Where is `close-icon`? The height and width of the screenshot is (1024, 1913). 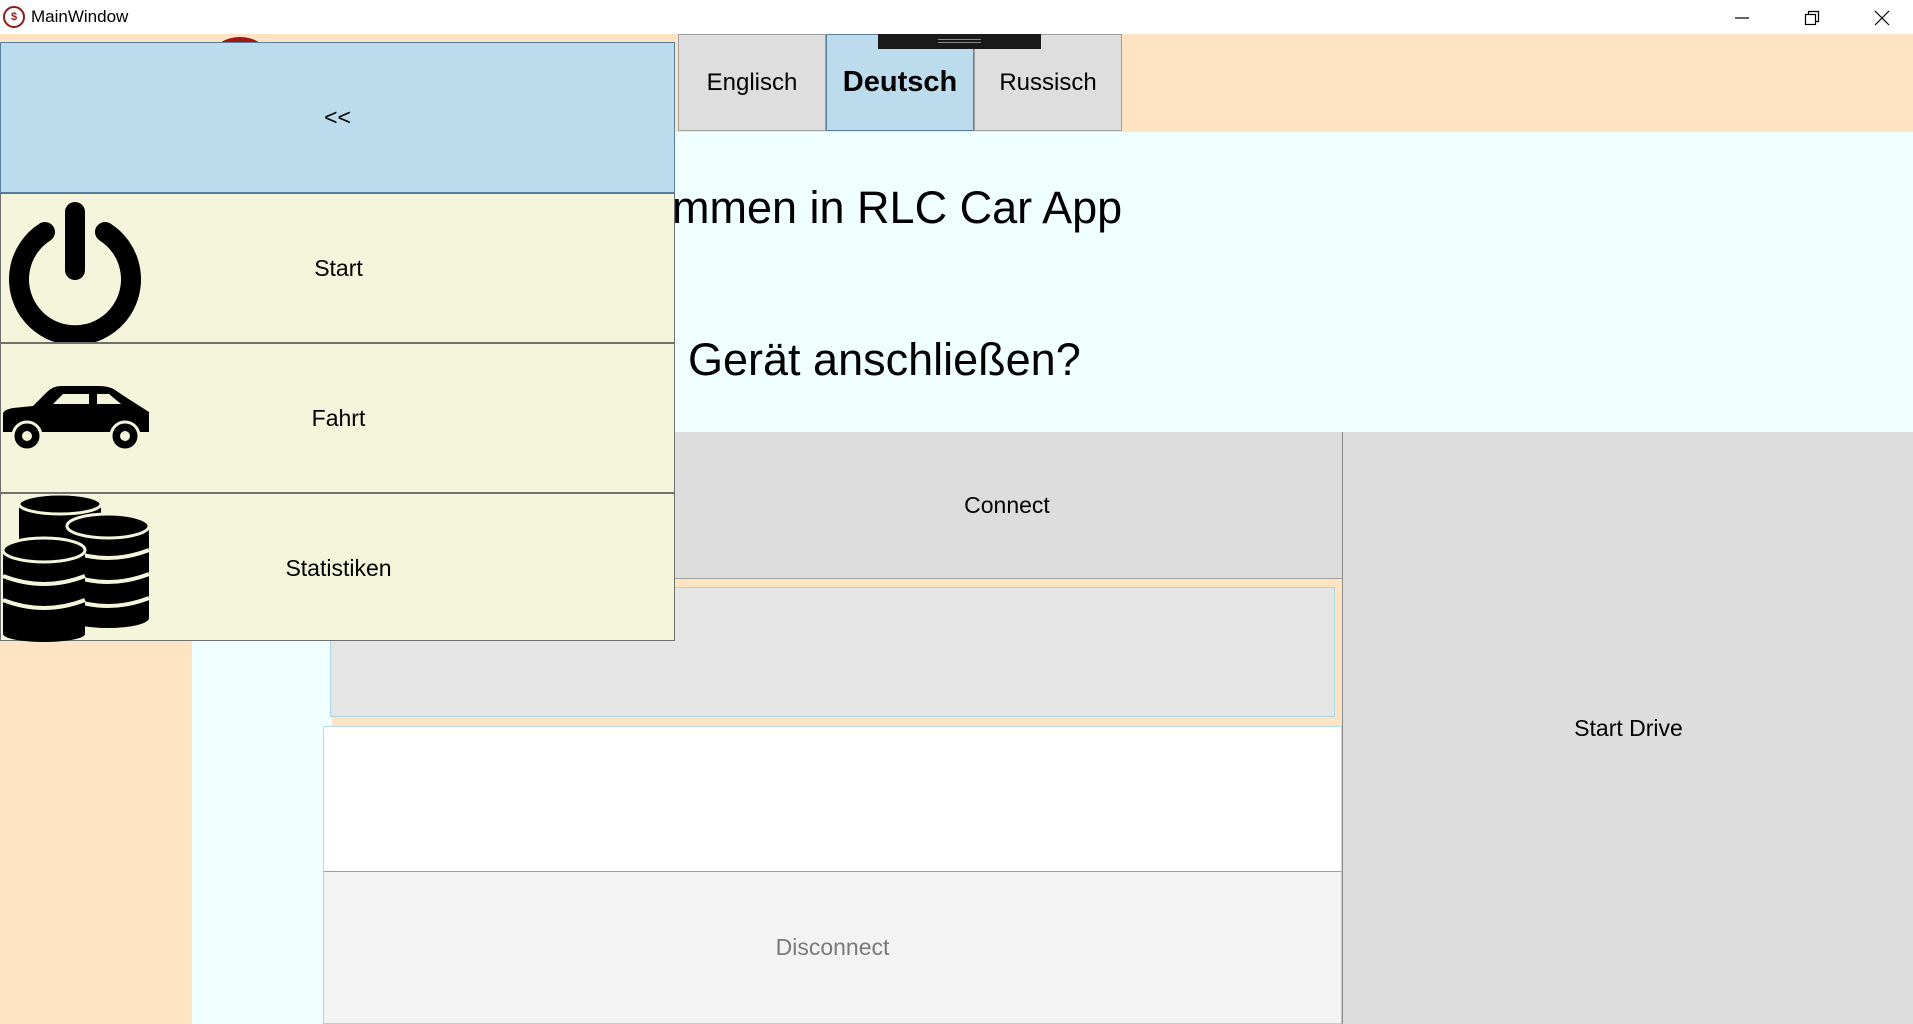 close-icon is located at coordinates (1882, 18).